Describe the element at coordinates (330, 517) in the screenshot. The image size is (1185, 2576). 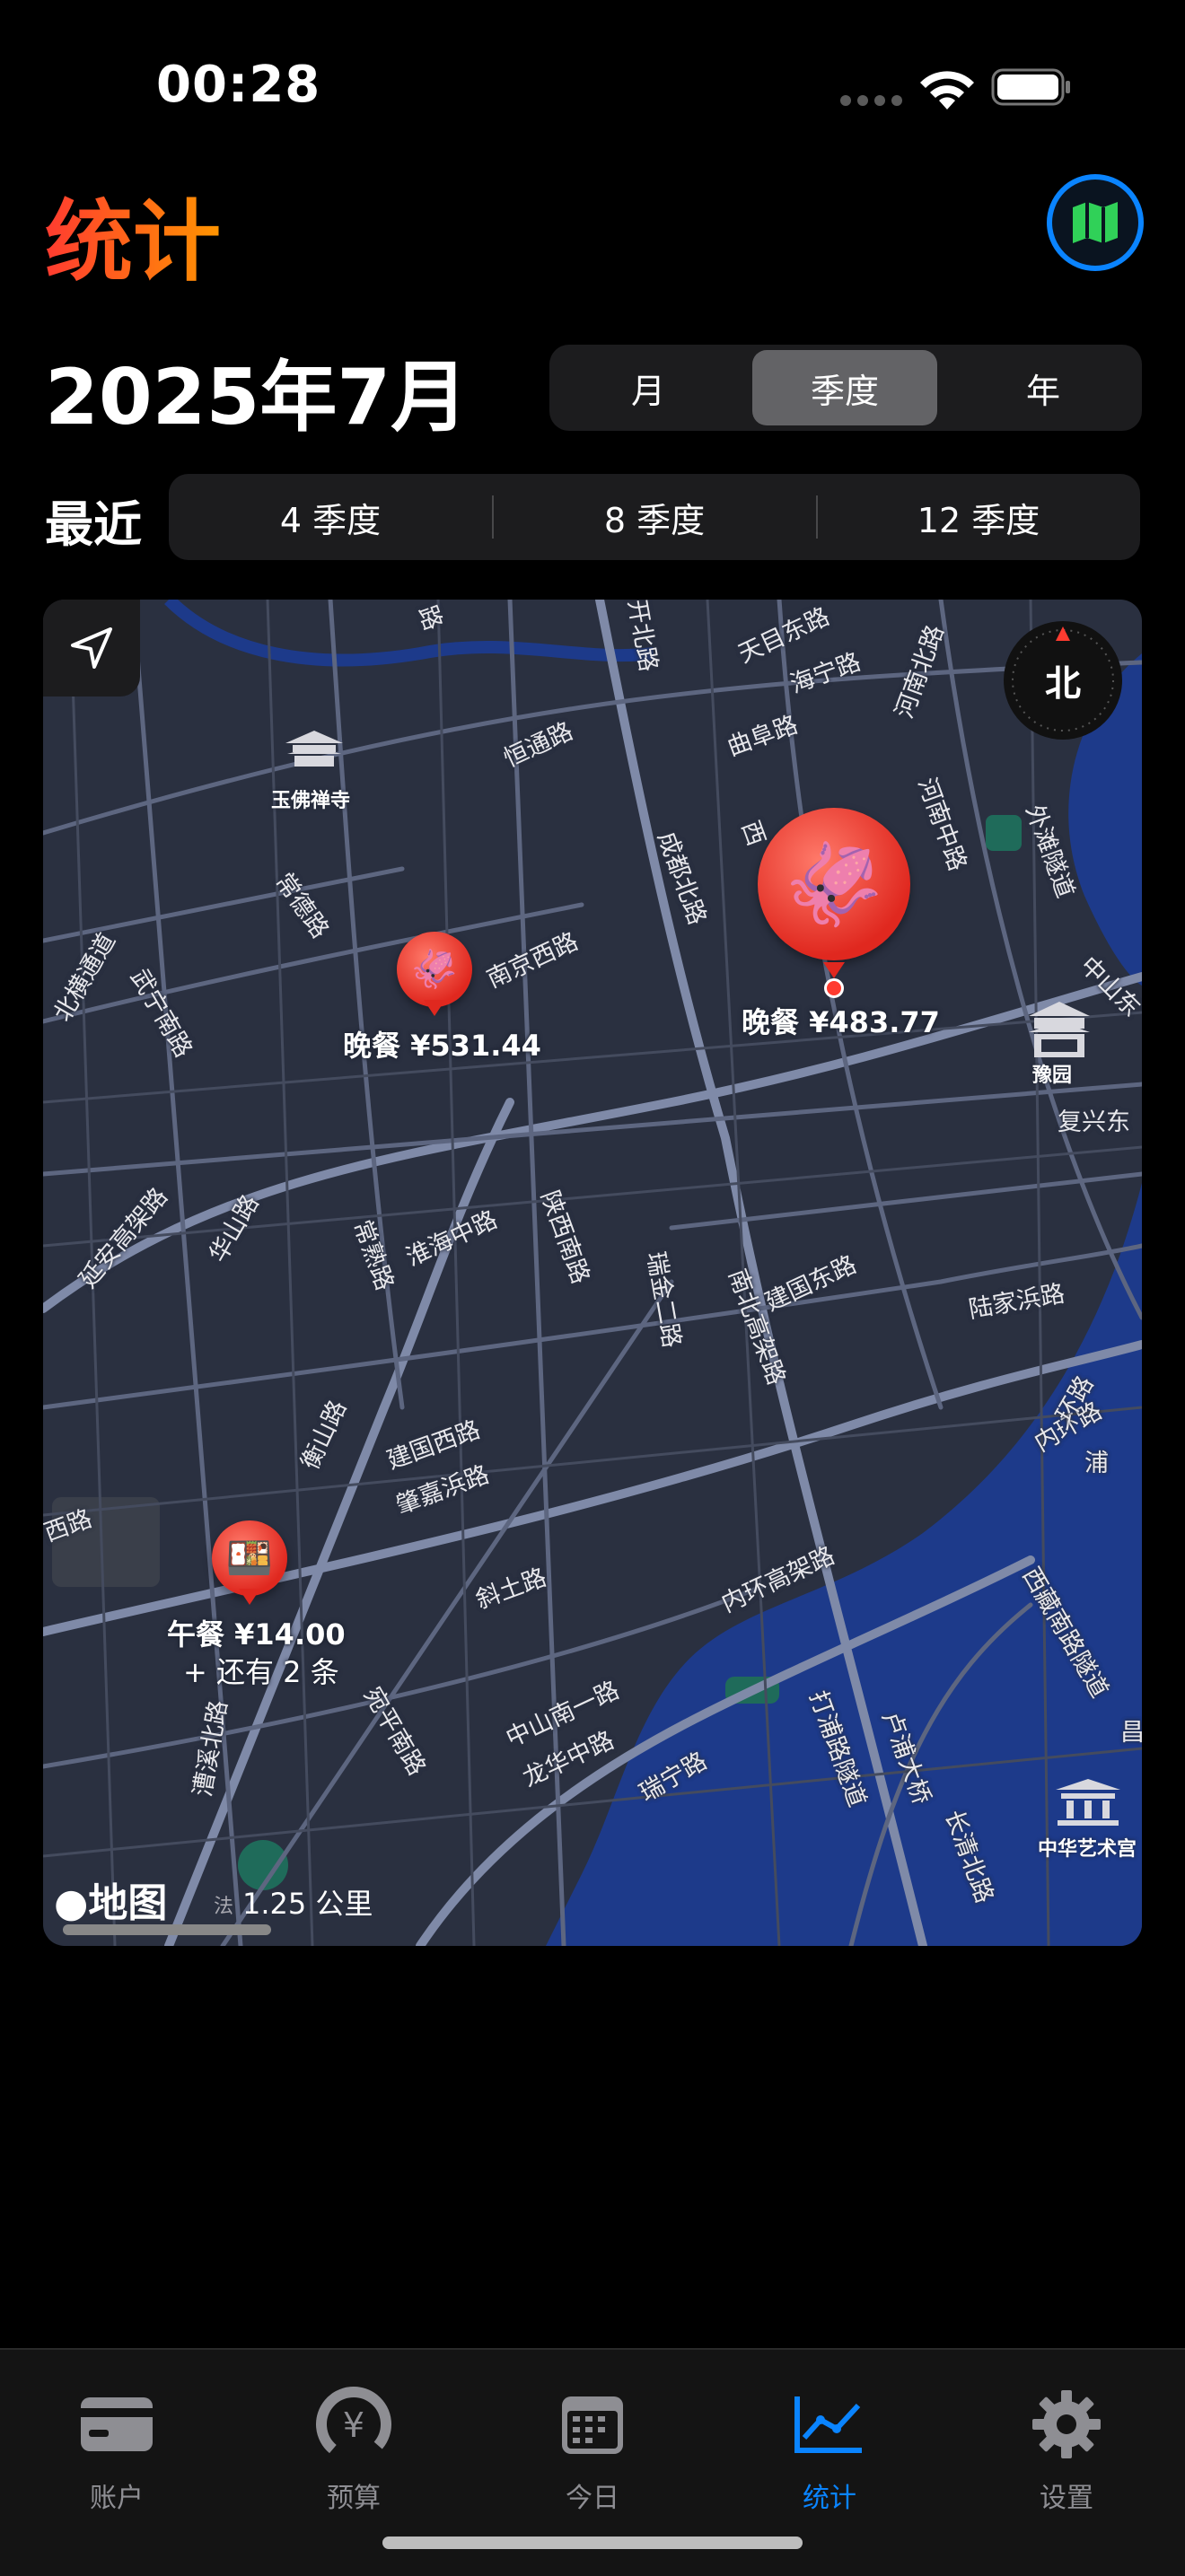
I see `recent-option-4: 4 季度` at that location.